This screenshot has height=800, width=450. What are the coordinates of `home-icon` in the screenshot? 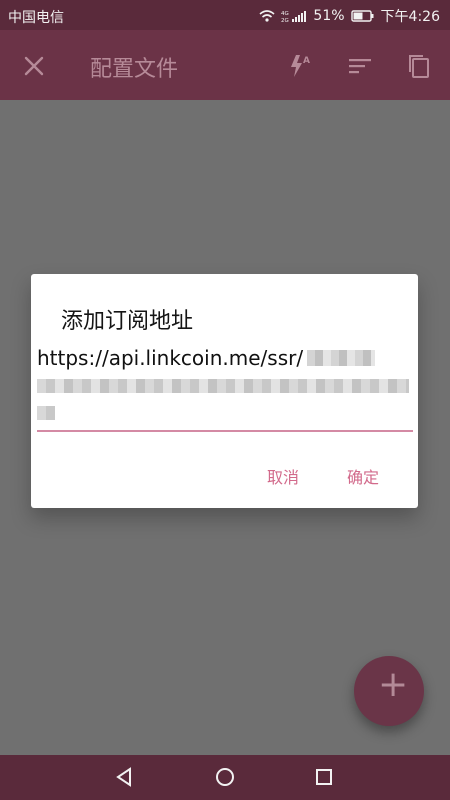 It's located at (225, 777).